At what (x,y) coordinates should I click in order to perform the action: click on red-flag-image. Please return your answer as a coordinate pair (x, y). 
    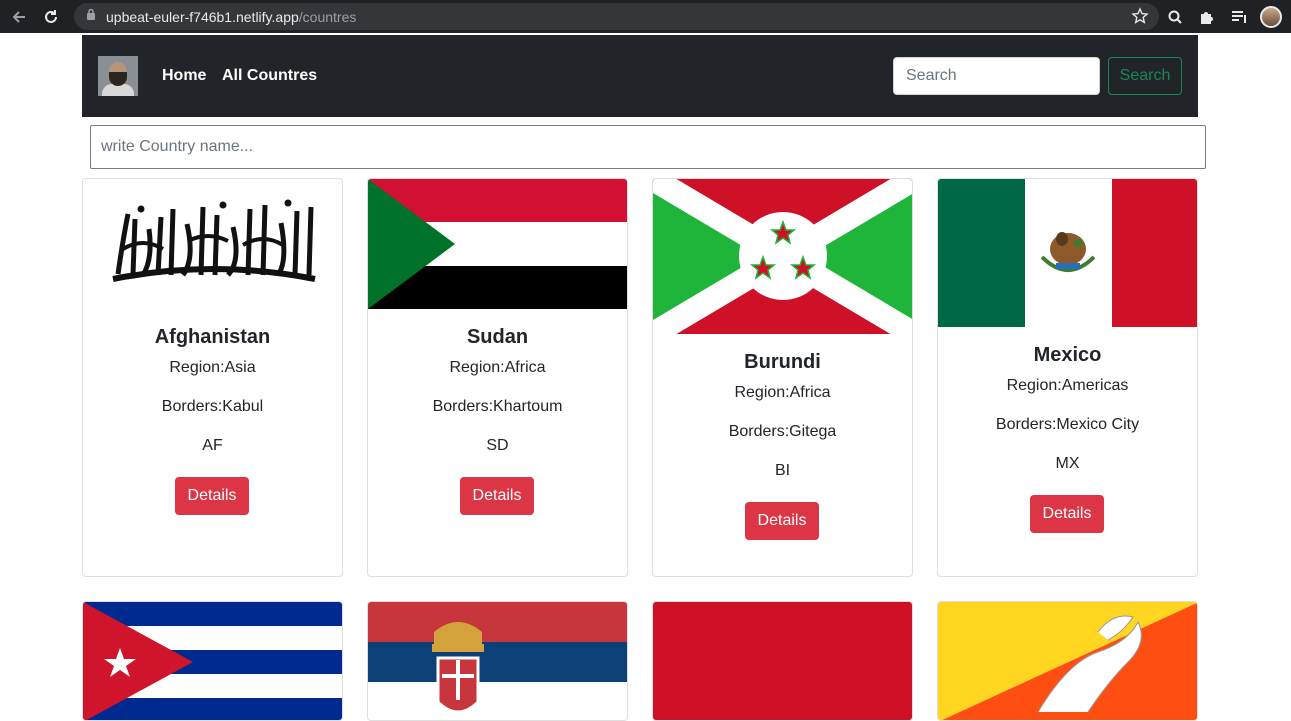
    Looking at the image, I should click on (782, 661).